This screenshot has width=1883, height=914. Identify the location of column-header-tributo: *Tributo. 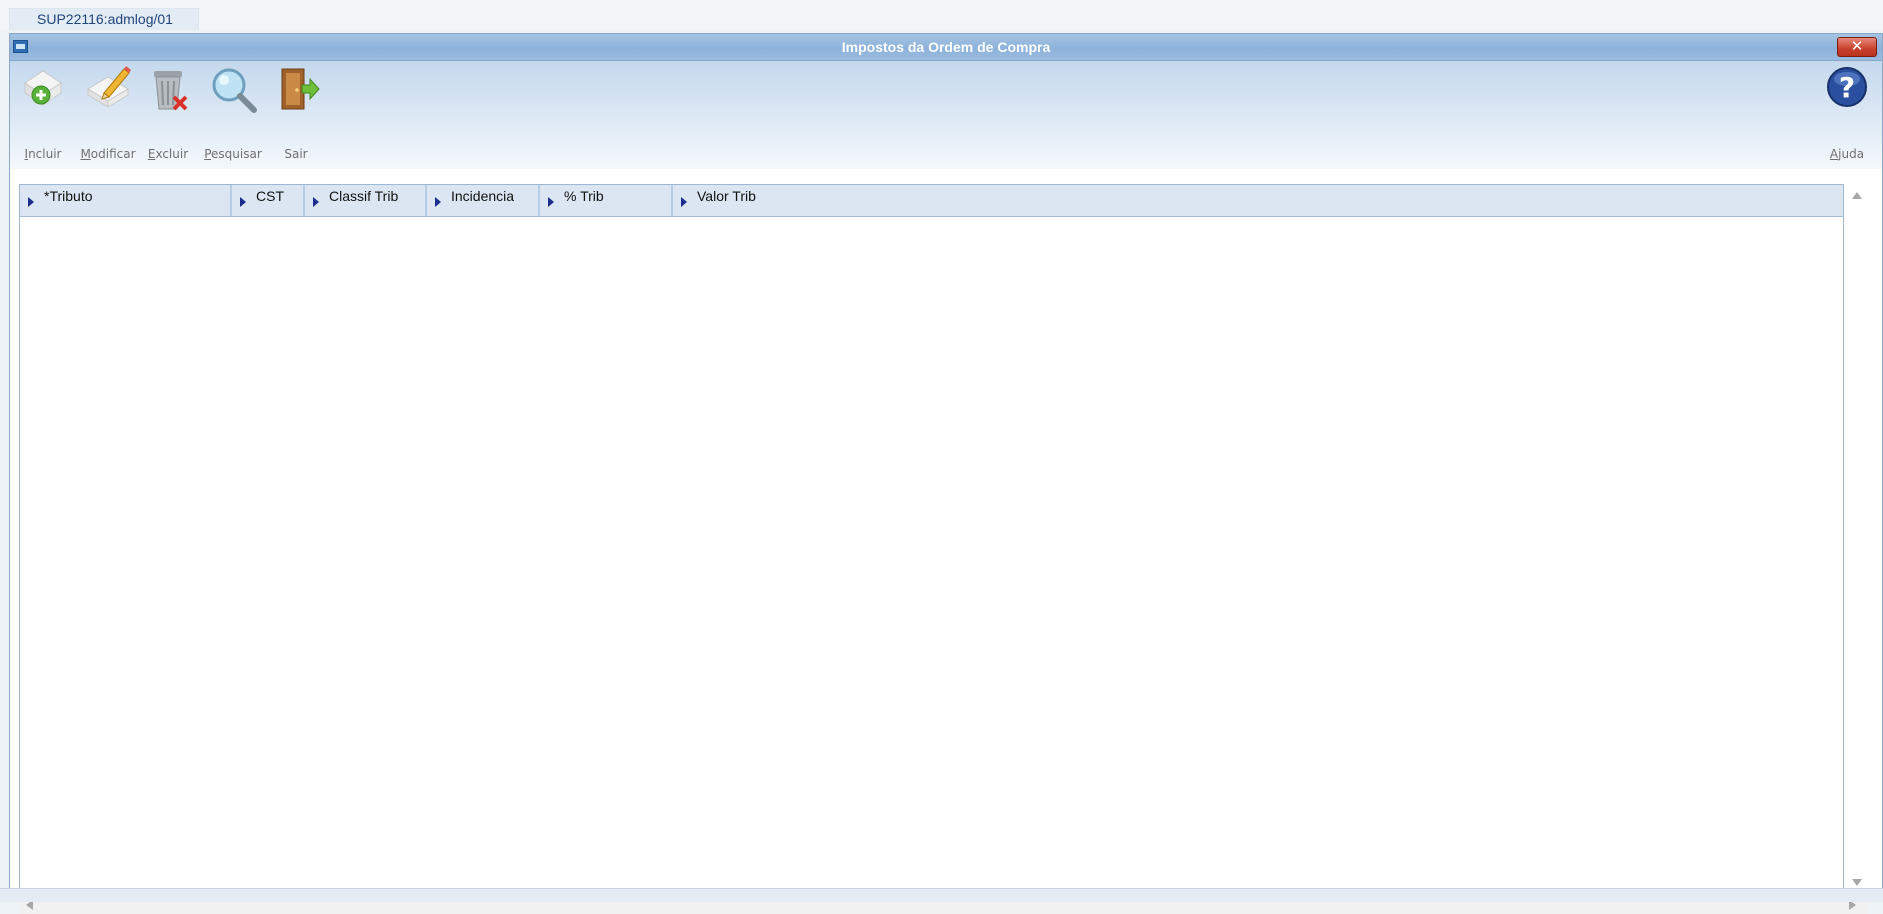
(126, 200).